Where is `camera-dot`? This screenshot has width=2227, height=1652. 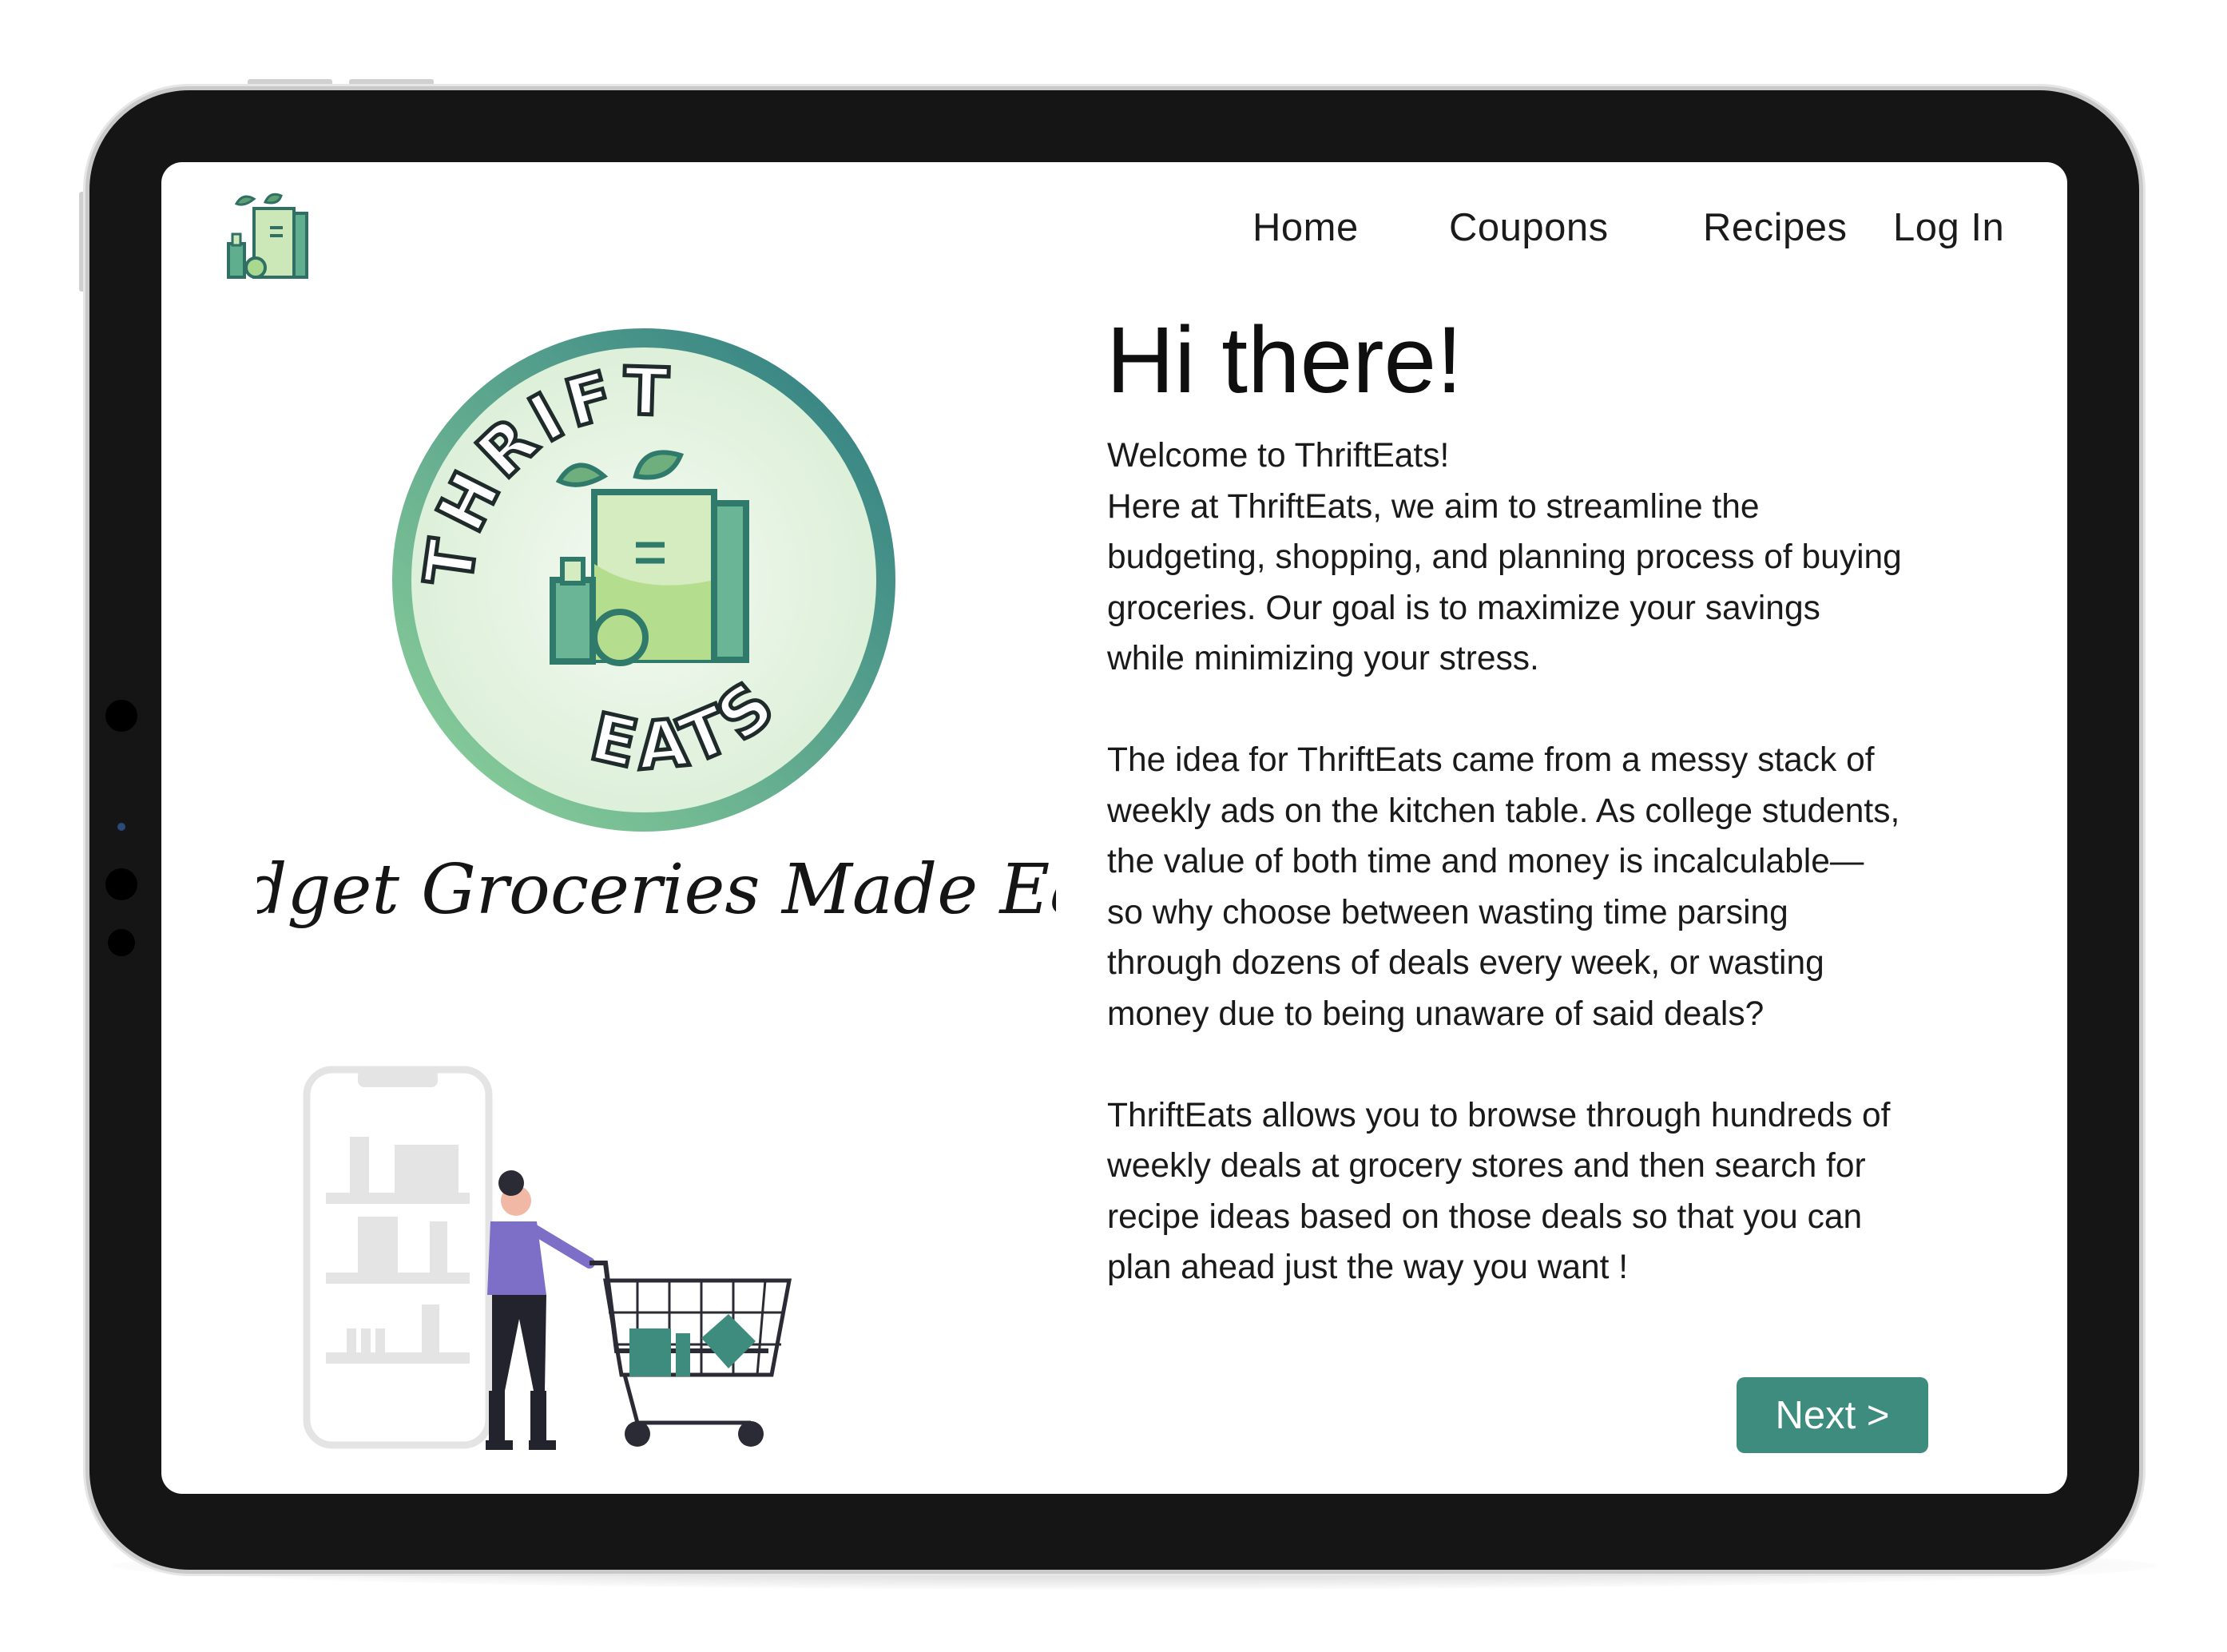 camera-dot is located at coordinates (121, 827).